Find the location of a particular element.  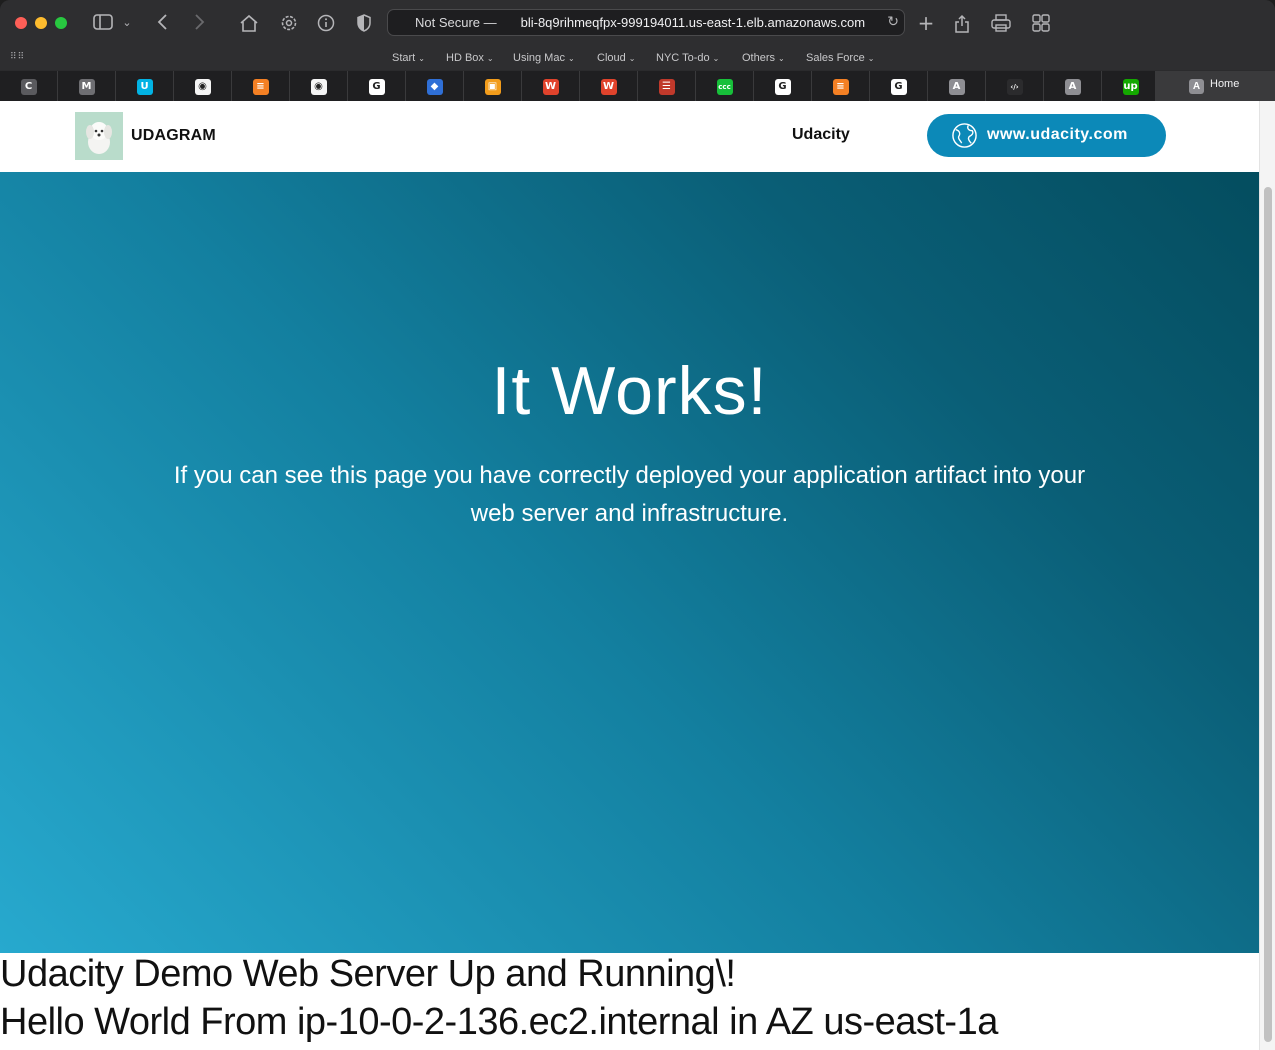

favorite-label: HD Box is located at coordinates (465, 58).